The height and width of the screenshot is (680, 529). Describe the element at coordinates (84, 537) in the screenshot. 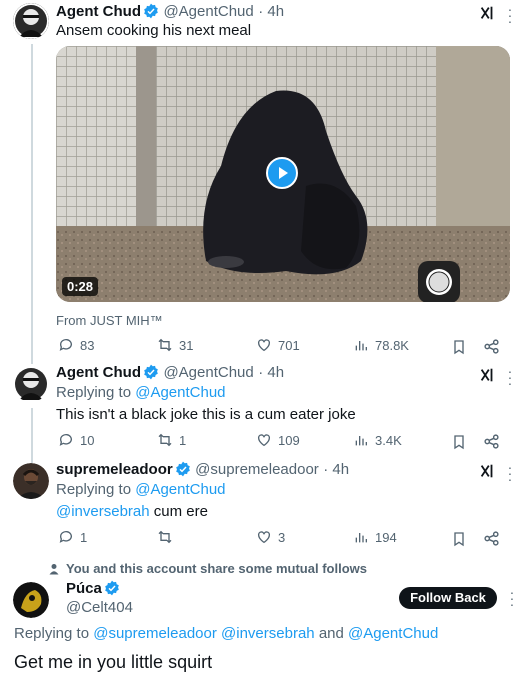

I see `tweet3-reply-count: 1` at that location.